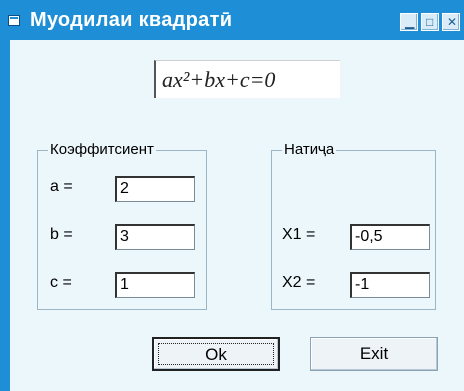 The width and height of the screenshot is (464, 391). I want to click on ok-button: Ok, so click(216, 354).